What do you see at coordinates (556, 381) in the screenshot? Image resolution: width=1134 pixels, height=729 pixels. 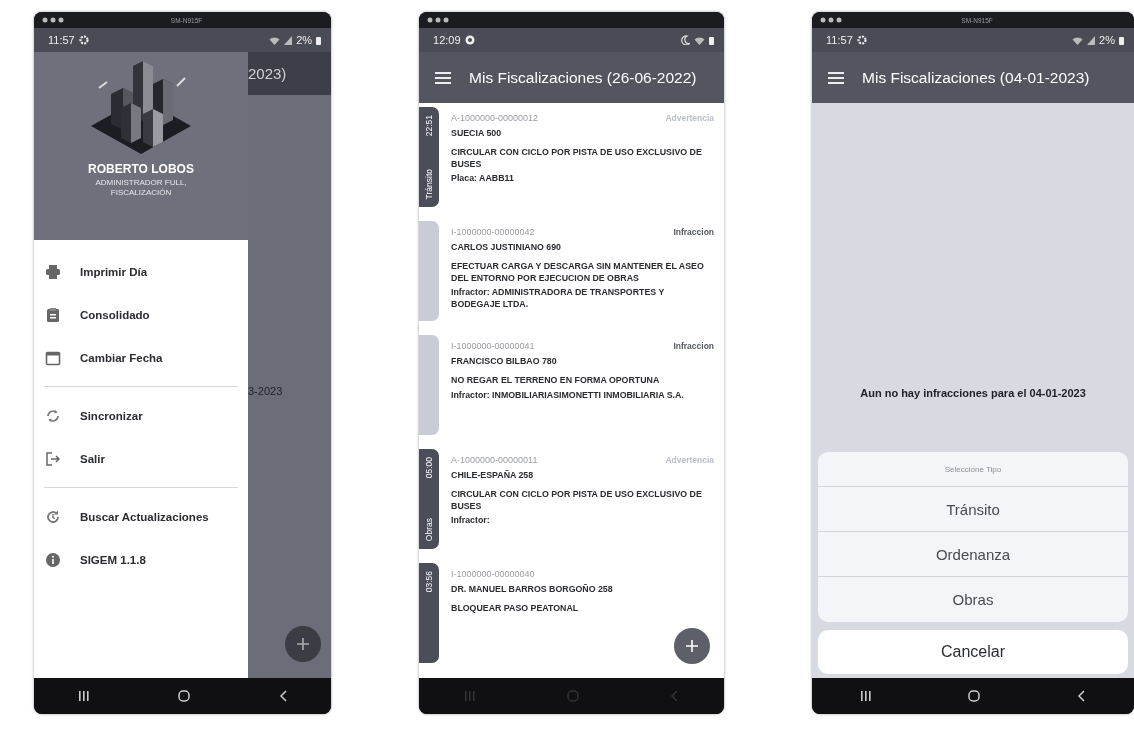 I see `record-description: NO REGAR EL TERRENO EN FORMA OPORTUNA` at bounding box center [556, 381].